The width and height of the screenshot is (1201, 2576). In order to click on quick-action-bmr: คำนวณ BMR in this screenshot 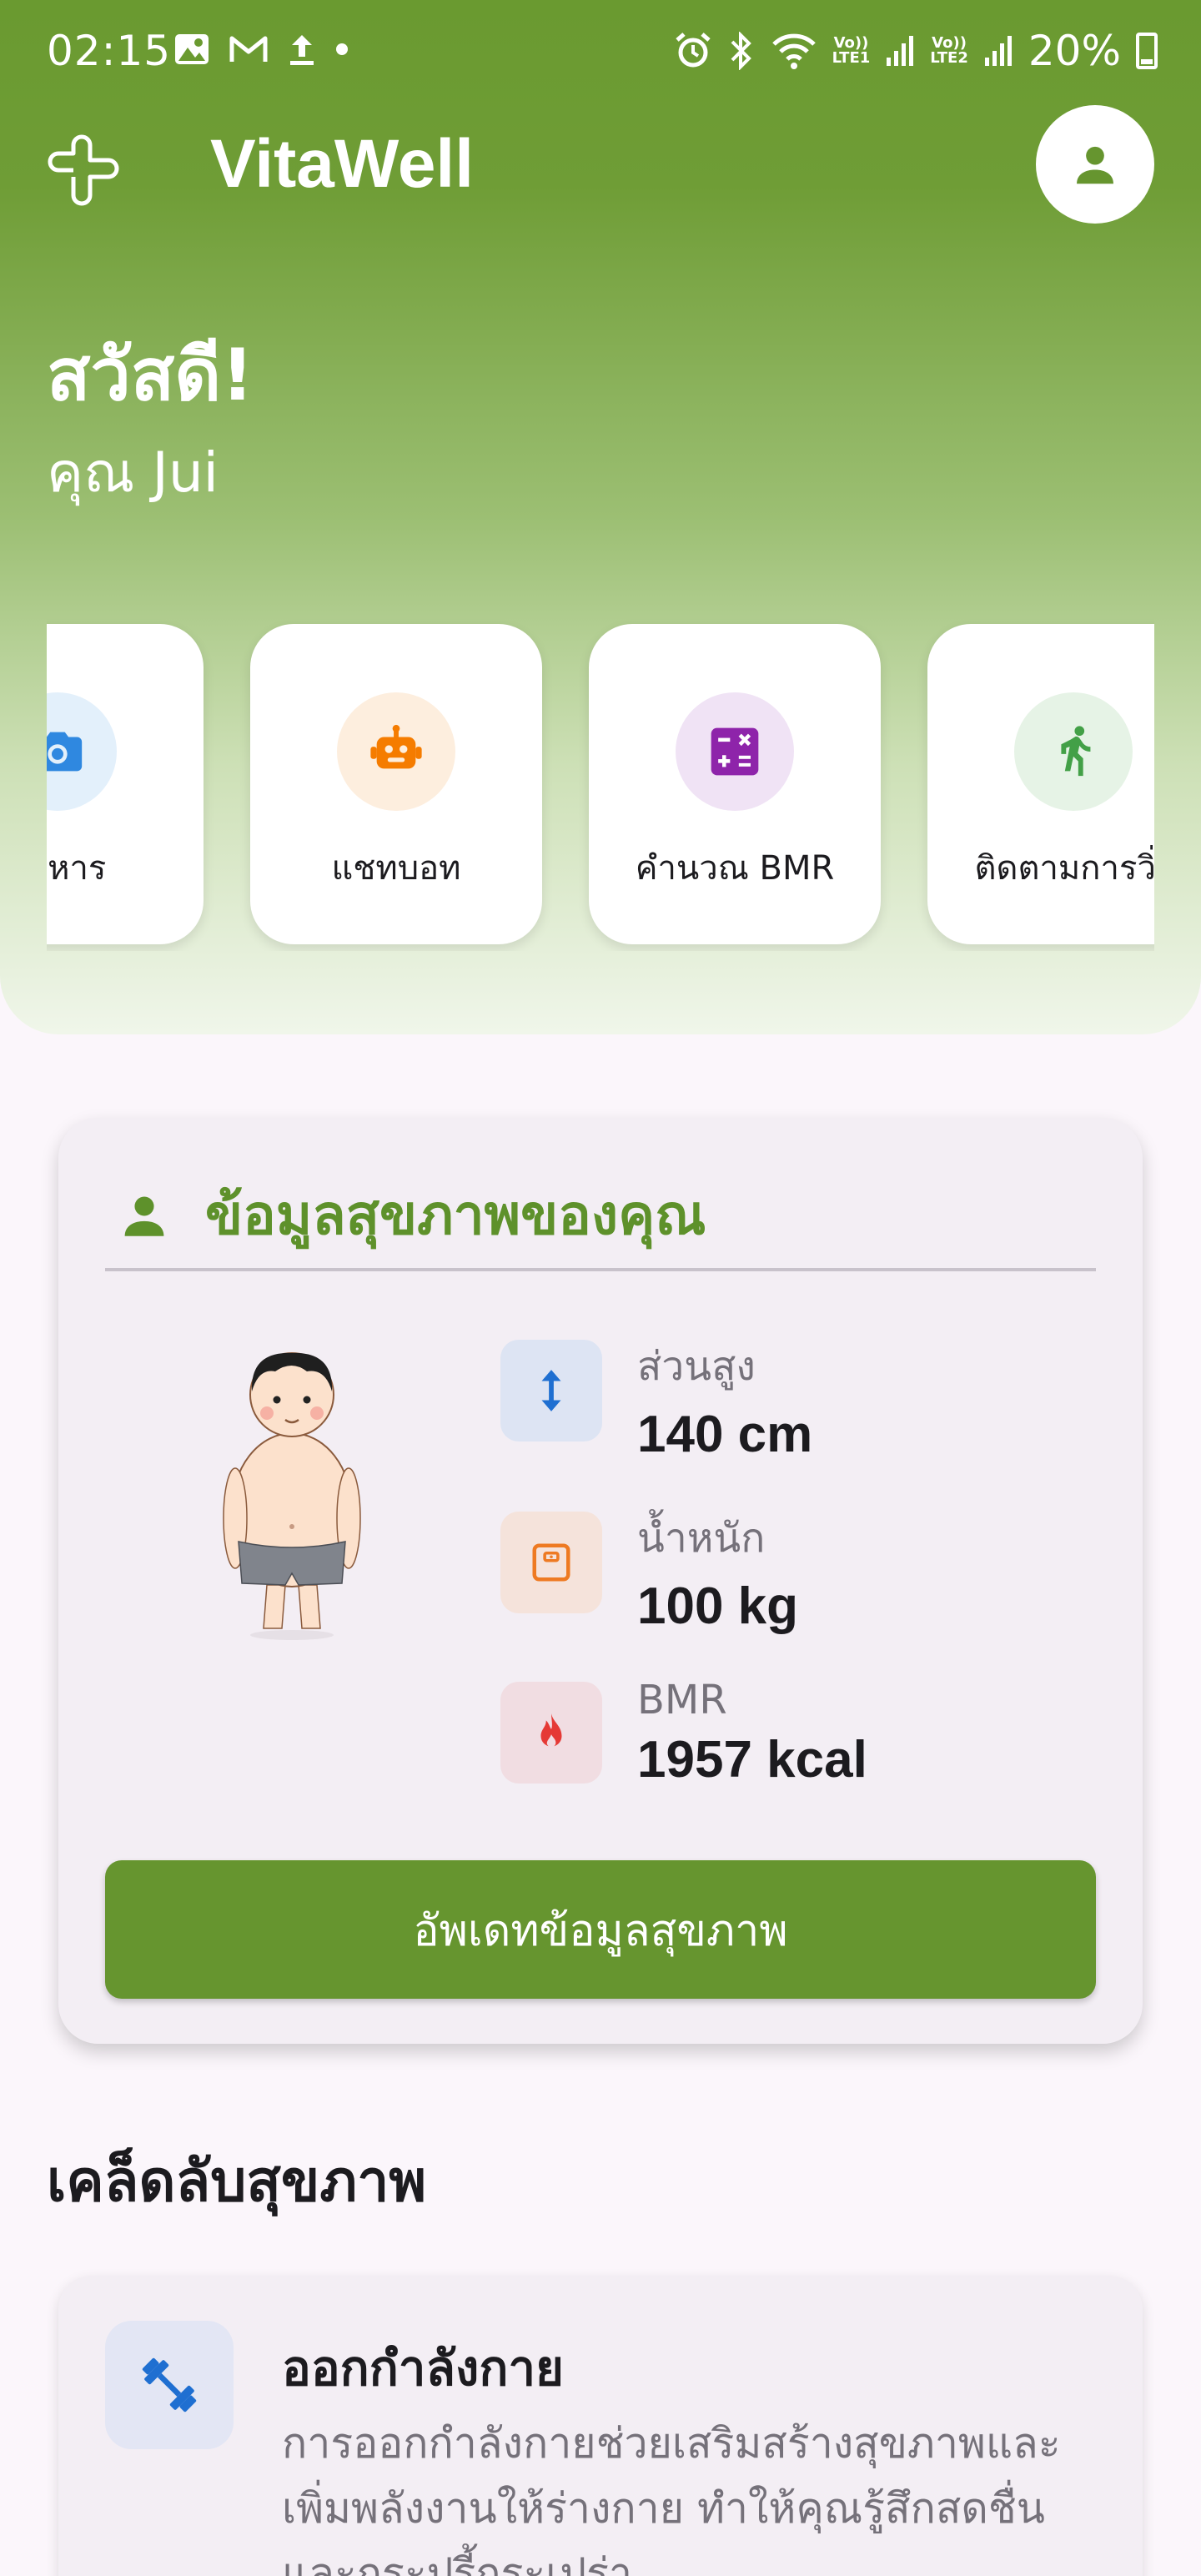, I will do `click(735, 784)`.